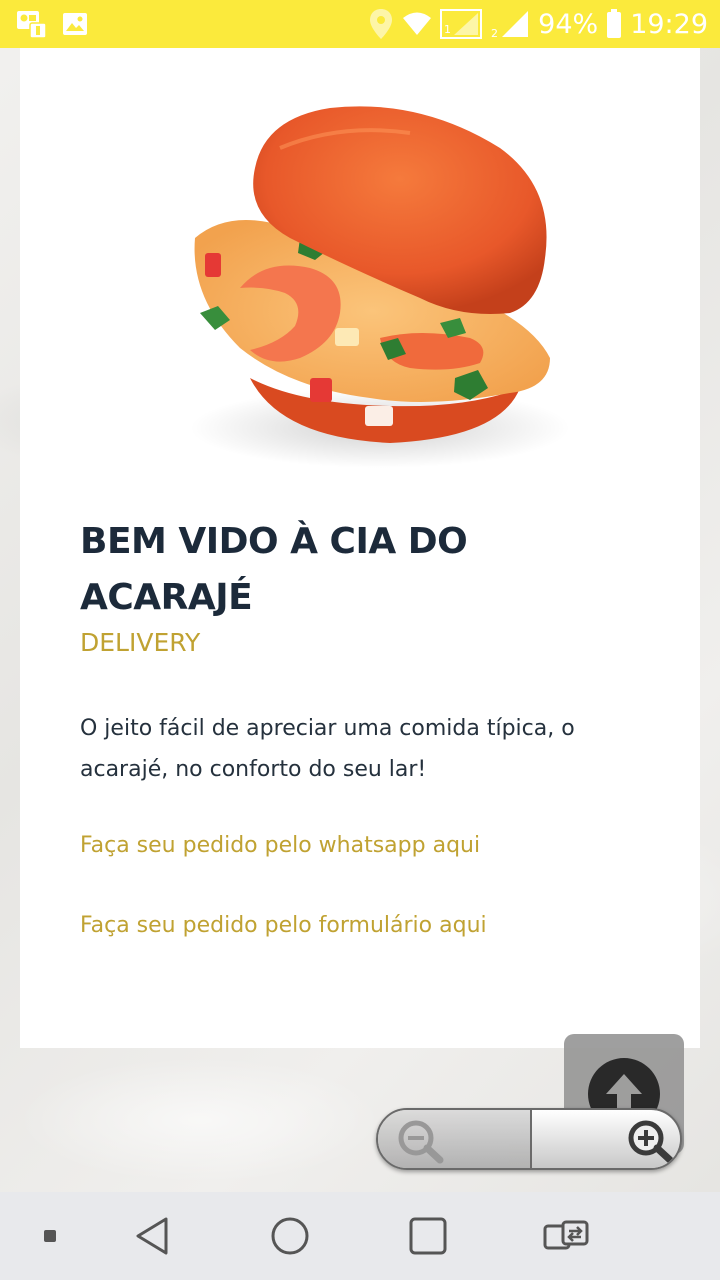 The height and width of the screenshot is (1280, 720). What do you see at coordinates (494, 33) in the screenshot?
I see `svg-text: 2` at bounding box center [494, 33].